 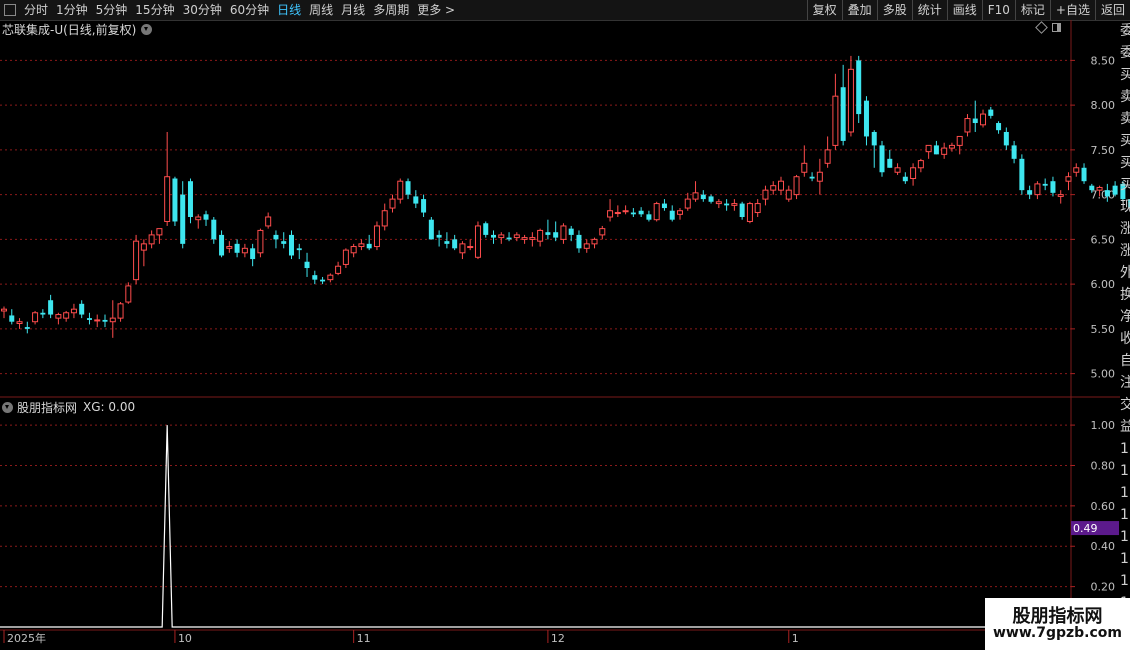 What do you see at coordinates (1125, 119) in the screenshot?
I see `quote-panel-label: 卖` at bounding box center [1125, 119].